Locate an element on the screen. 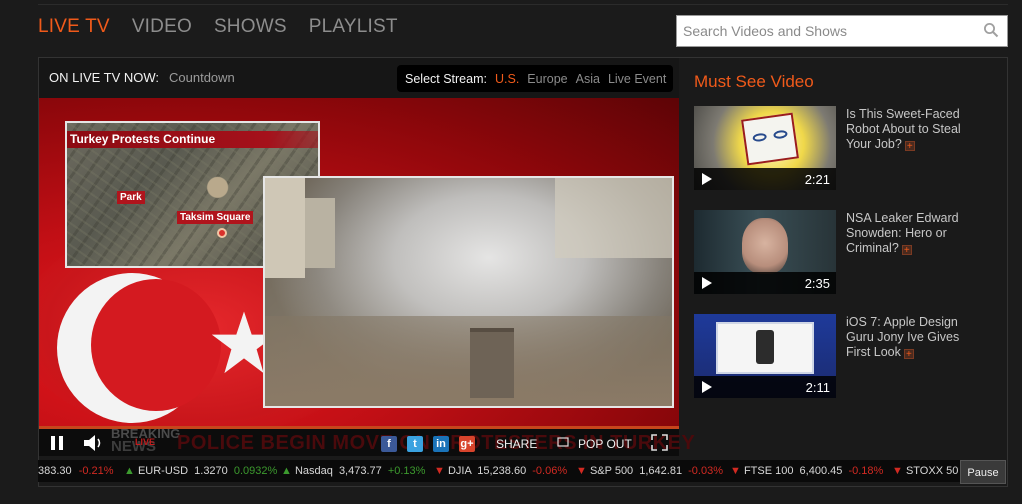  must-see-title: Must See Video is located at coordinates (754, 81).